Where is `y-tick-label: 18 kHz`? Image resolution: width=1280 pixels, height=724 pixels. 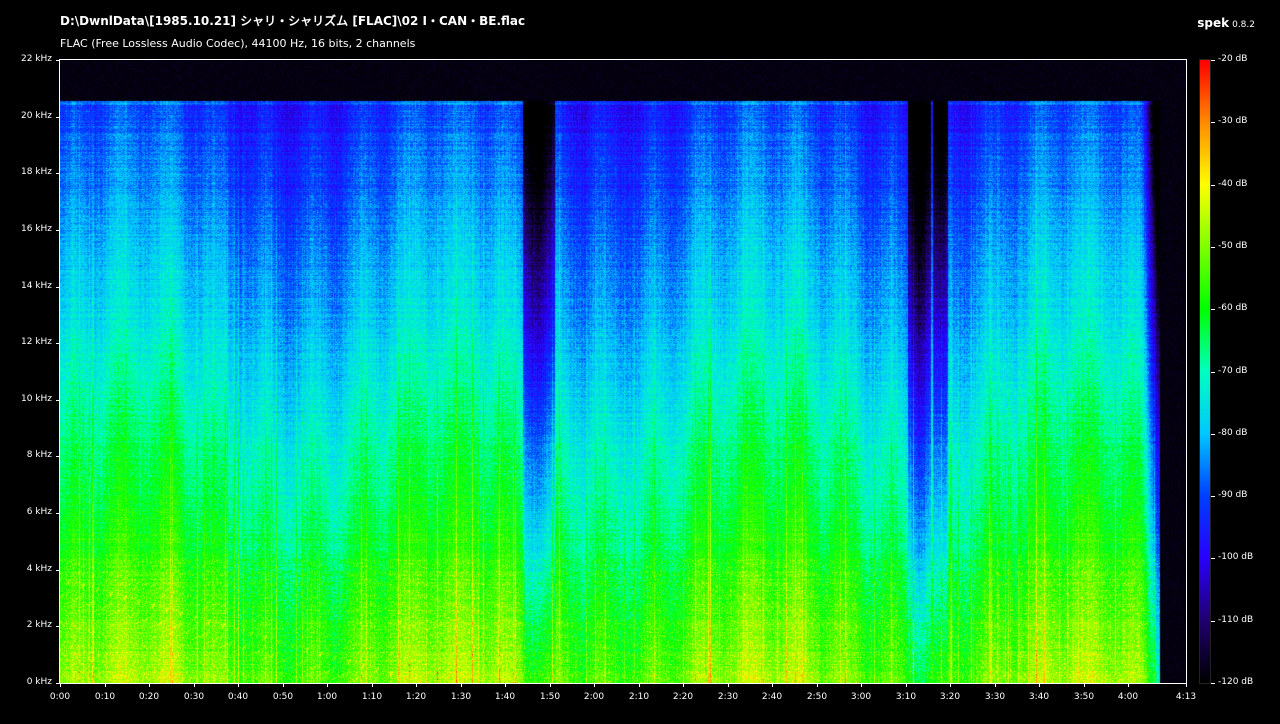 y-tick-label: 18 kHz is located at coordinates (36, 172).